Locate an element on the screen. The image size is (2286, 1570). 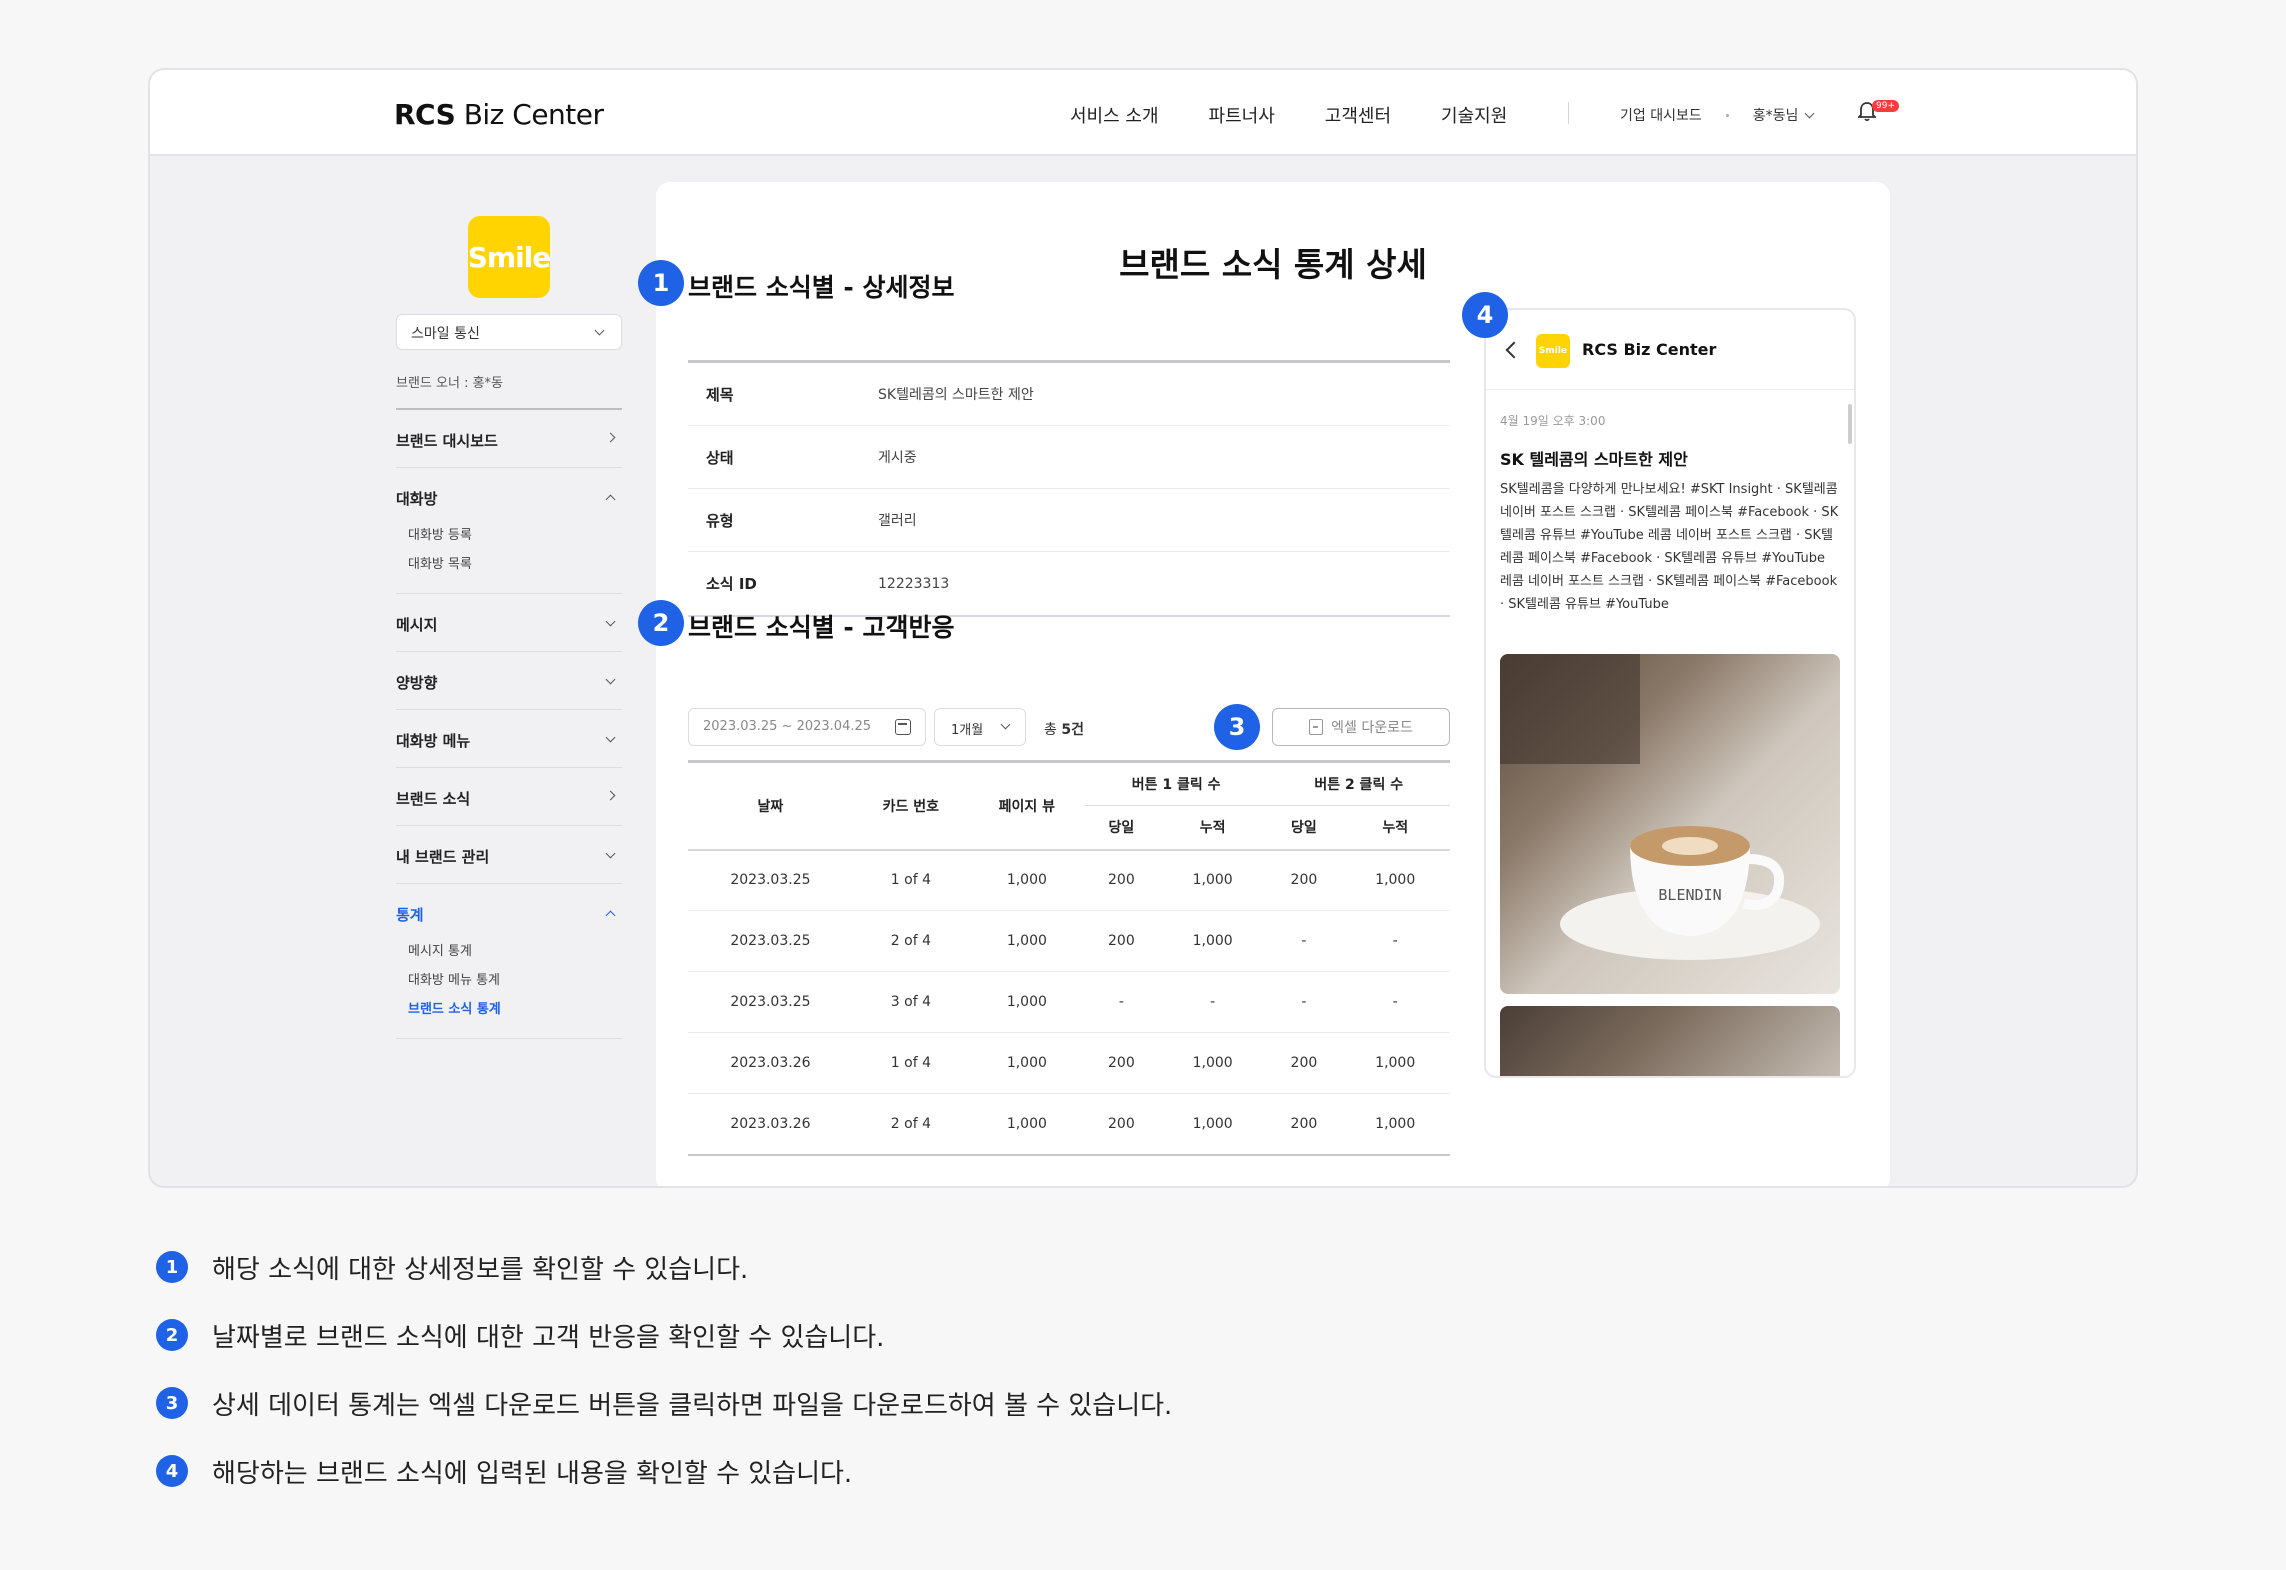
col-date: 날짜 is located at coordinates (770, 805).